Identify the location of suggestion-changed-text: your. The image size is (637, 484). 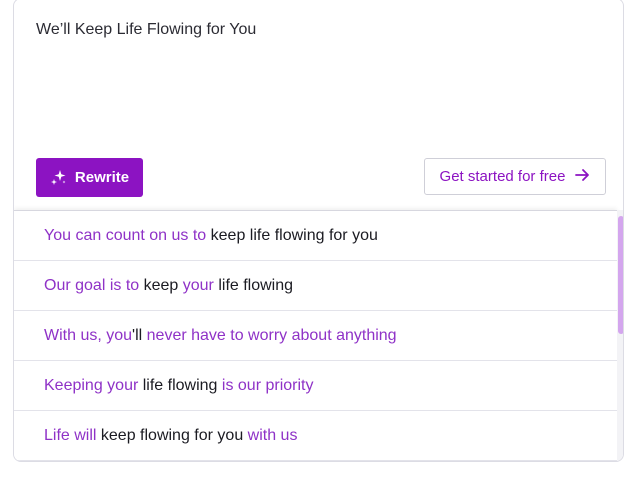
(200, 285).